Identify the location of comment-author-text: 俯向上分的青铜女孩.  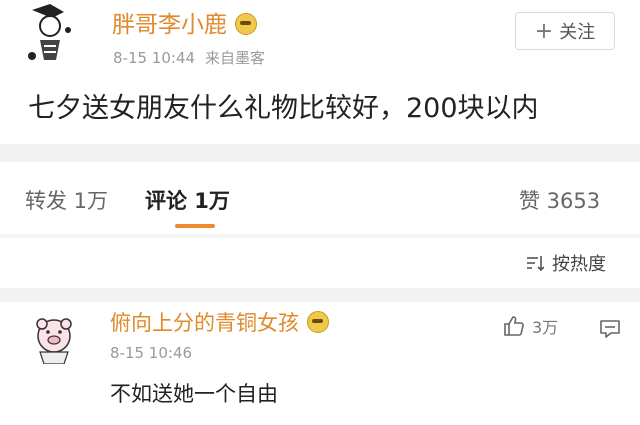
(204, 323).